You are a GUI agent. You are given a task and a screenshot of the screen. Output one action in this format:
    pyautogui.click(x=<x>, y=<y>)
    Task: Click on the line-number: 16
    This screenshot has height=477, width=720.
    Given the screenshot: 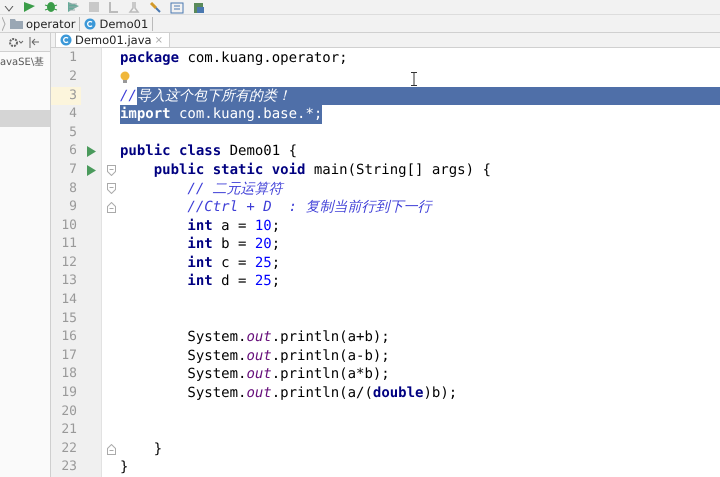 What is the action you would take?
    pyautogui.click(x=69, y=337)
    